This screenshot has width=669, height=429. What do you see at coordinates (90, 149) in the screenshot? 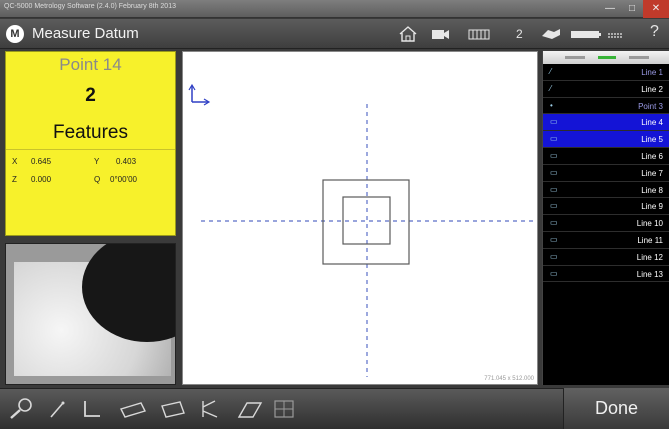
I see `feature-divider` at bounding box center [90, 149].